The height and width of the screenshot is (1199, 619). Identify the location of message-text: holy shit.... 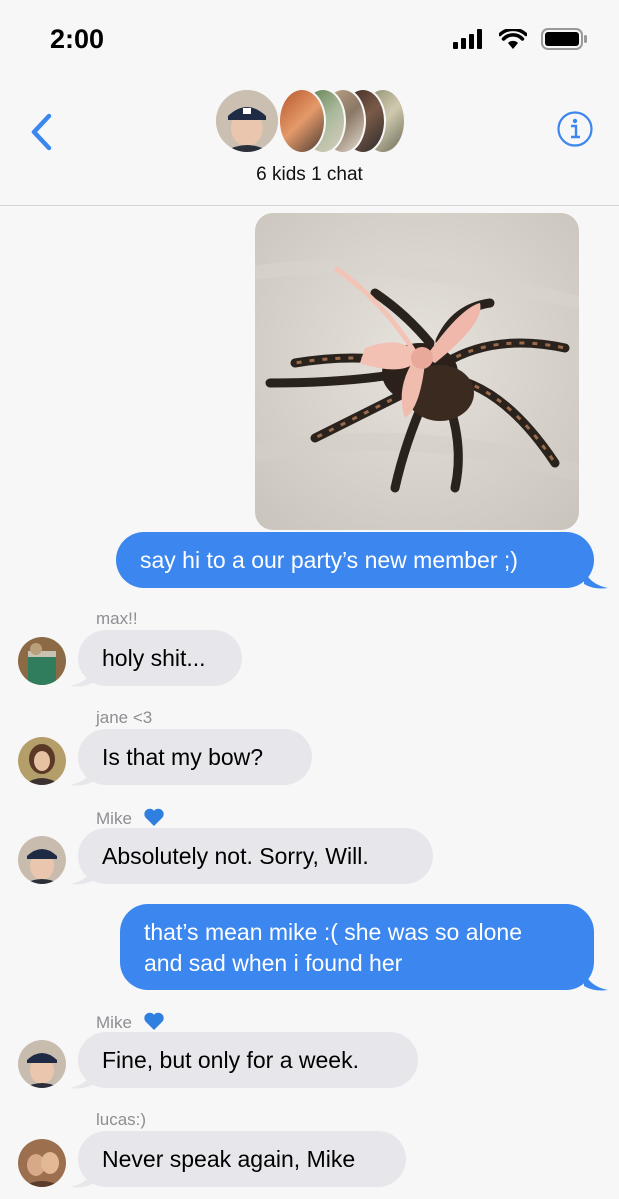
(154, 658).